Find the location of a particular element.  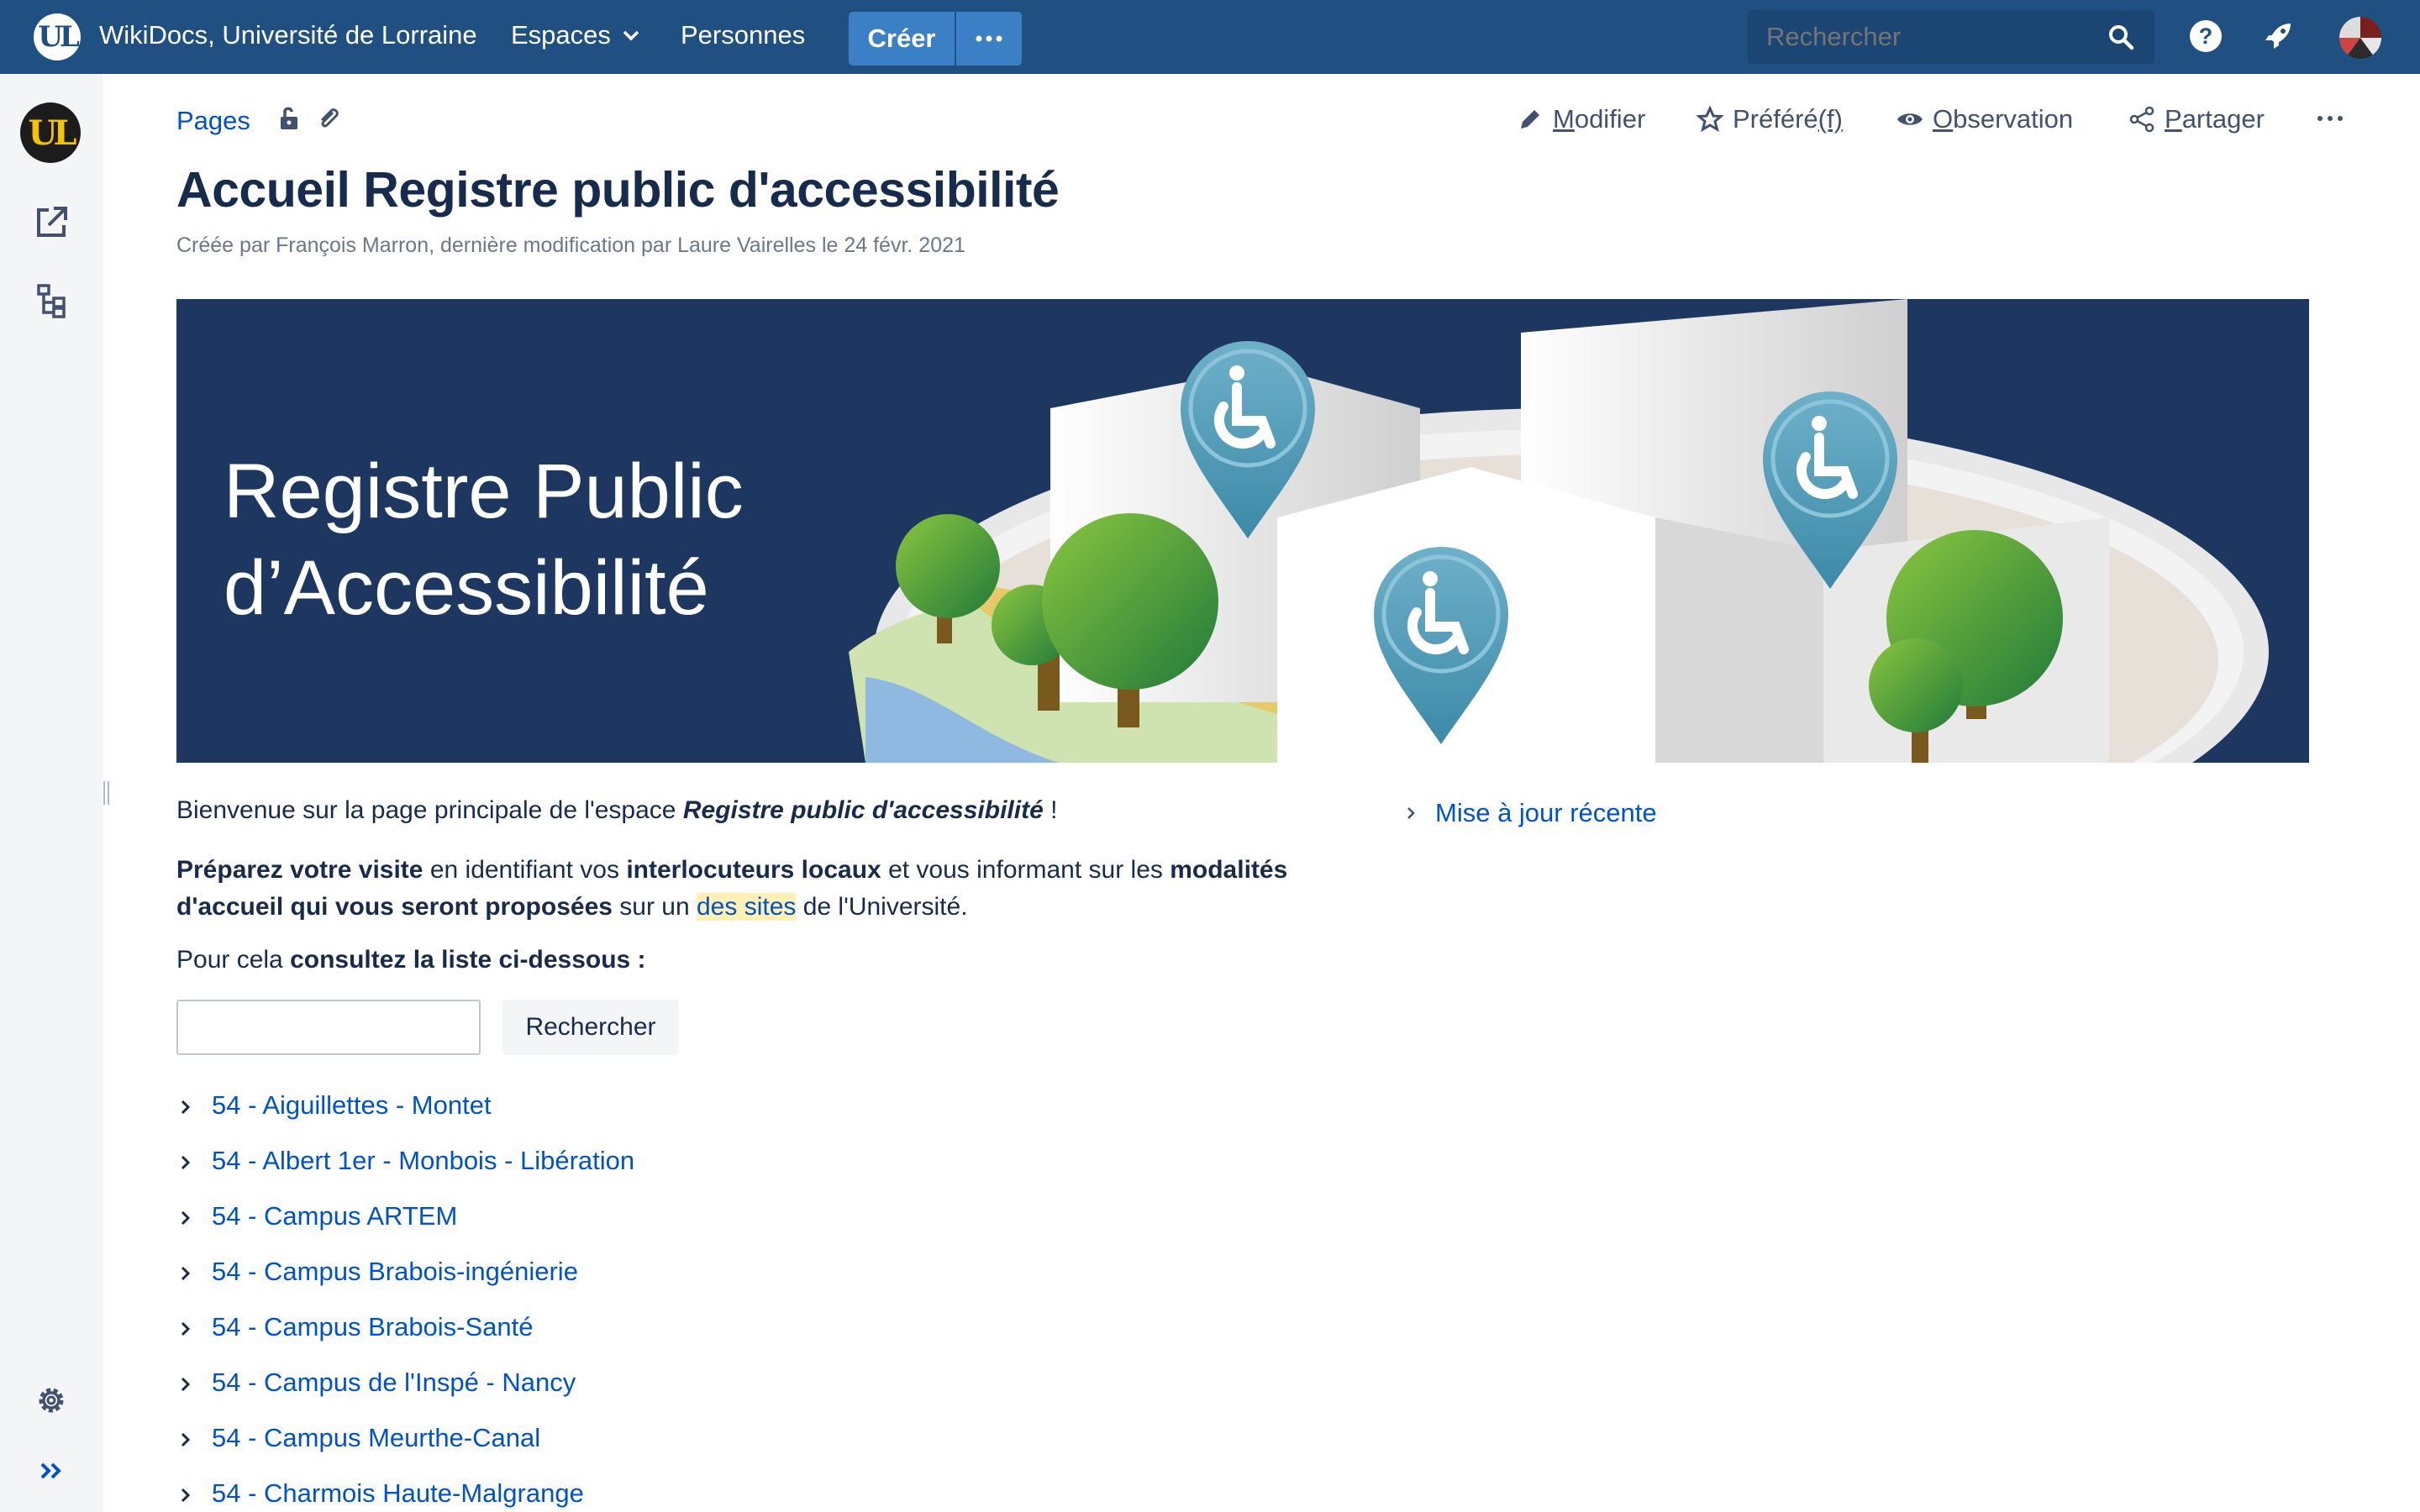

des-sites-link: des sites is located at coordinates (747, 907).